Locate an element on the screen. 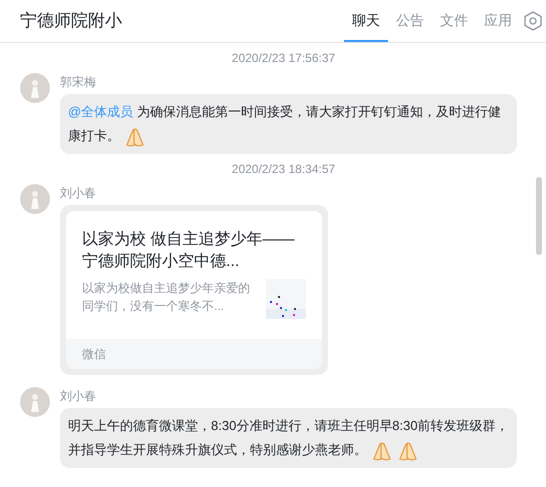  tab: 公告 is located at coordinates (410, 21).